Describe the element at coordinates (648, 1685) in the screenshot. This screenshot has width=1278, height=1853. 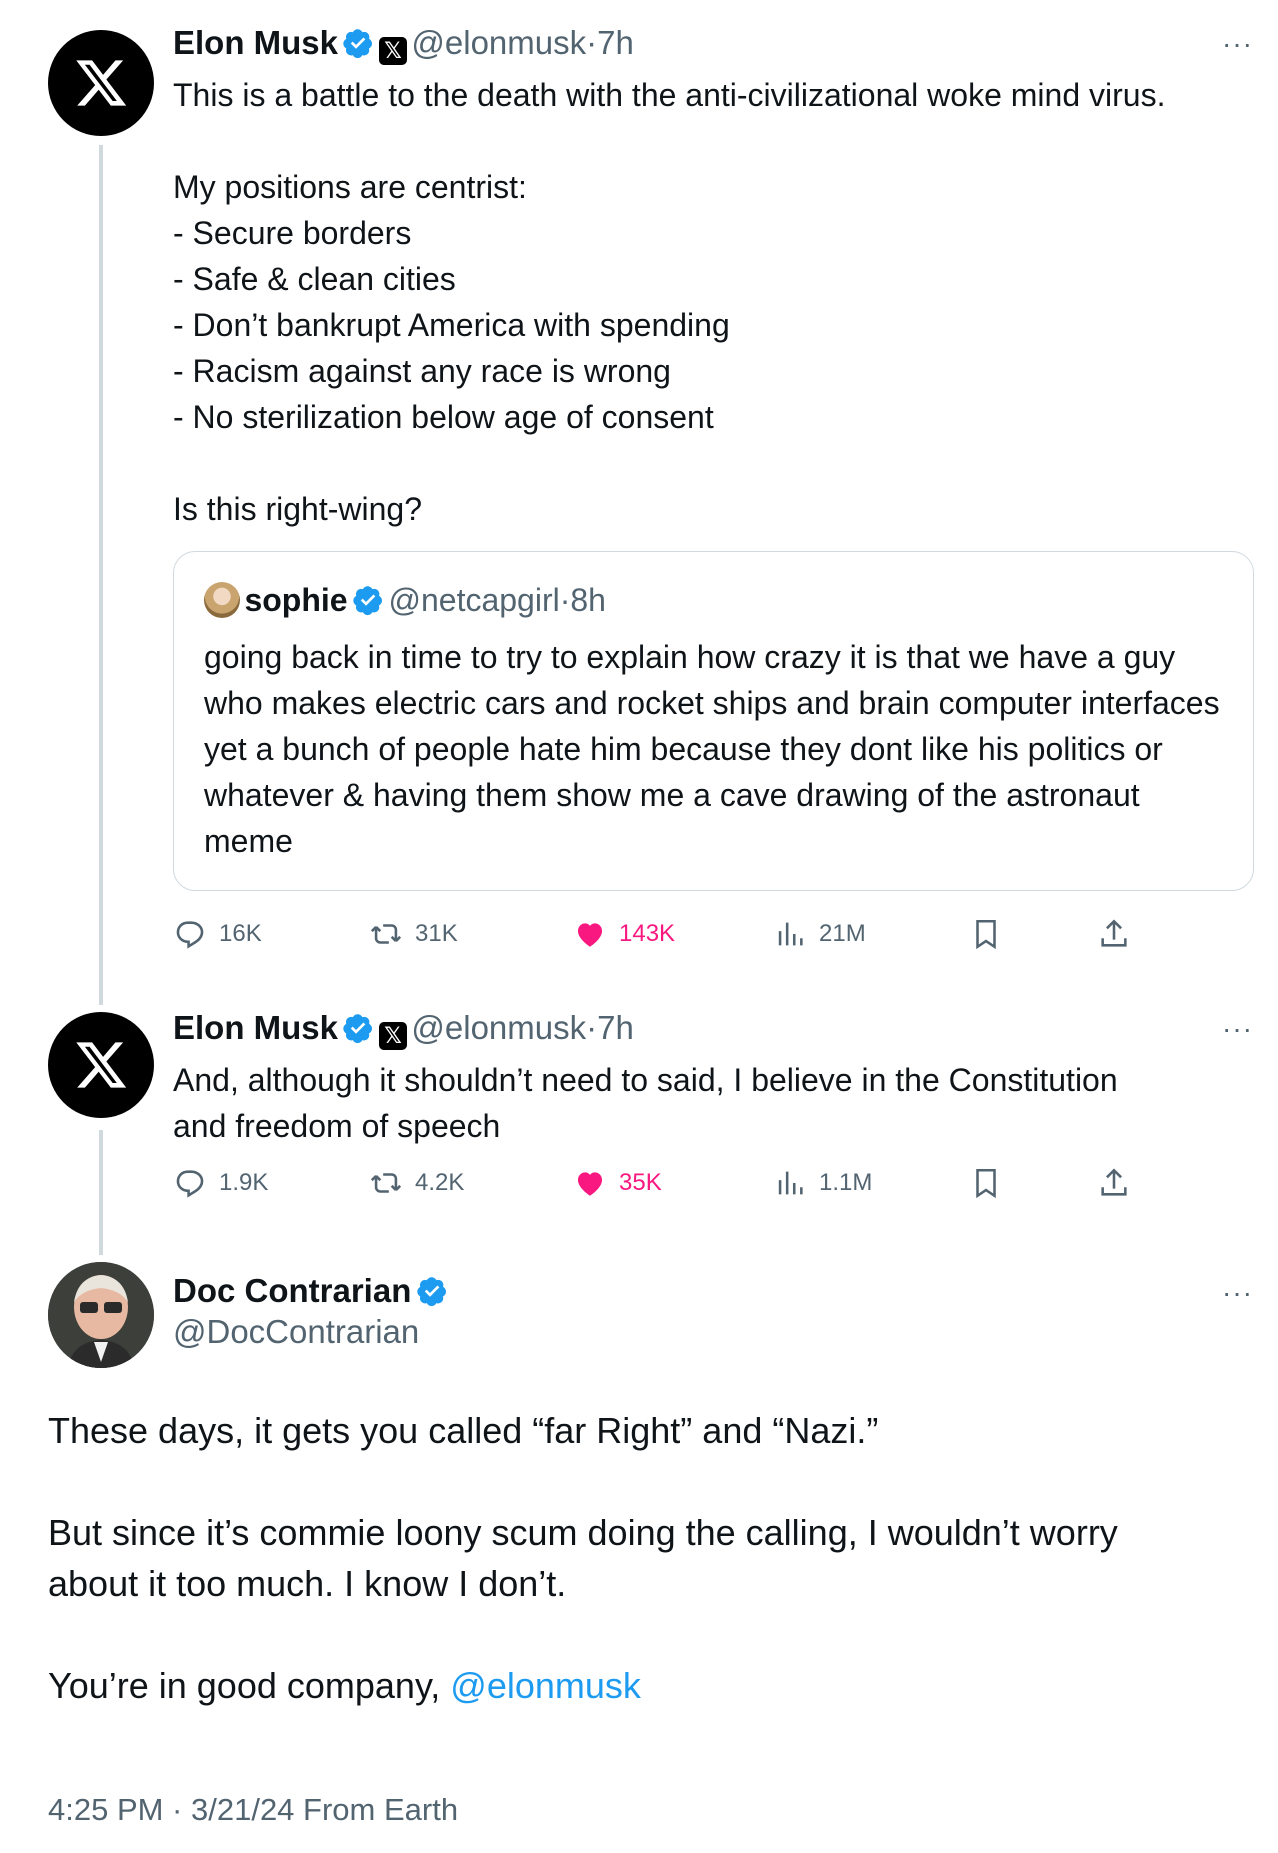
I see `paragraph: You’re in good company, @elonmusk` at that location.